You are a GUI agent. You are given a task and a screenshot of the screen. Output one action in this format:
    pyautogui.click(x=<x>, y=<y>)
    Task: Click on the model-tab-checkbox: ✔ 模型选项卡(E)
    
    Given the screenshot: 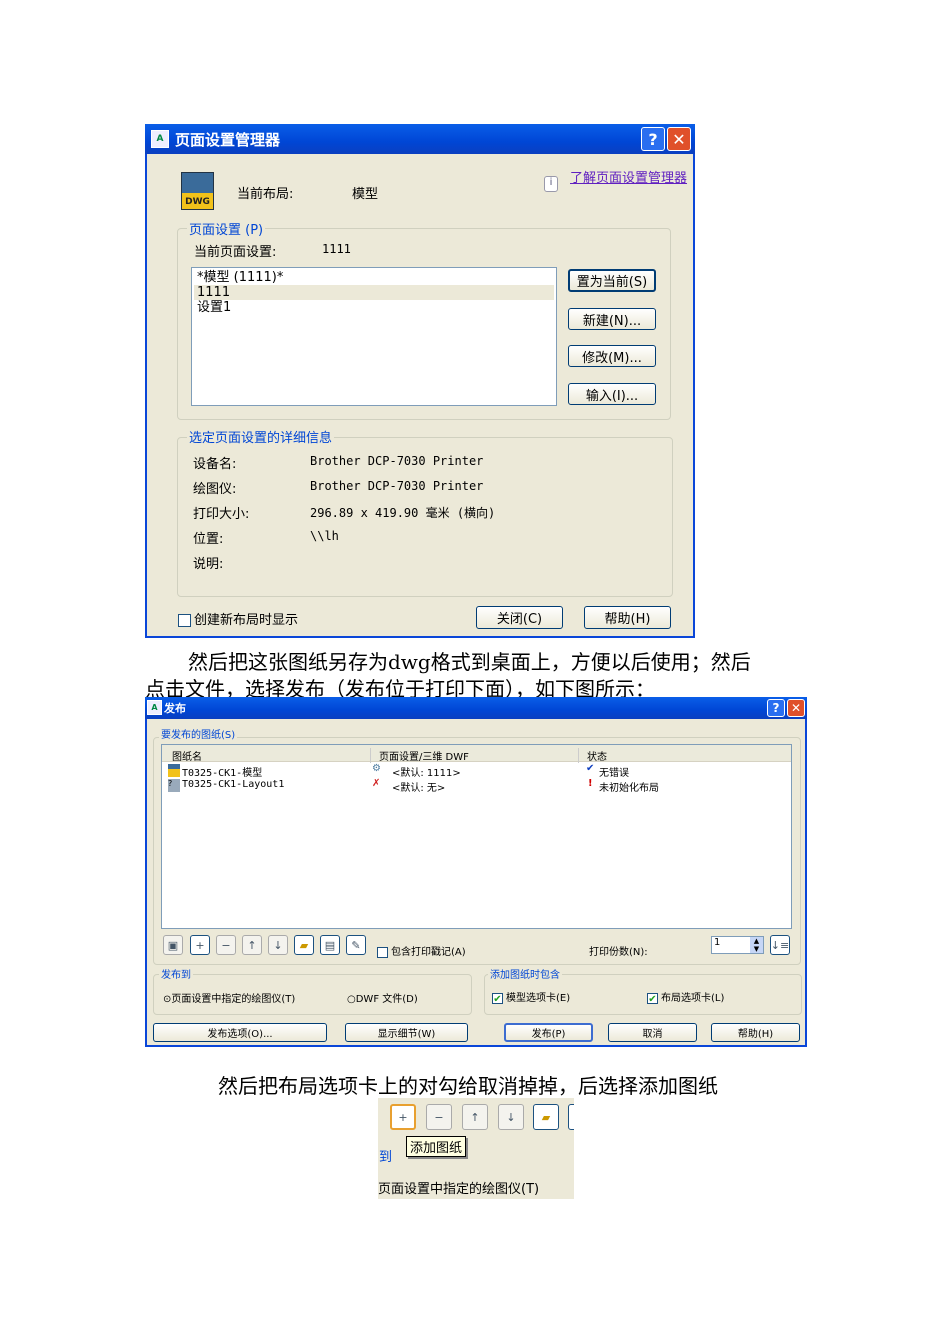 What is the action you would take?
    pyautogui.click(x=531, y=997)
    